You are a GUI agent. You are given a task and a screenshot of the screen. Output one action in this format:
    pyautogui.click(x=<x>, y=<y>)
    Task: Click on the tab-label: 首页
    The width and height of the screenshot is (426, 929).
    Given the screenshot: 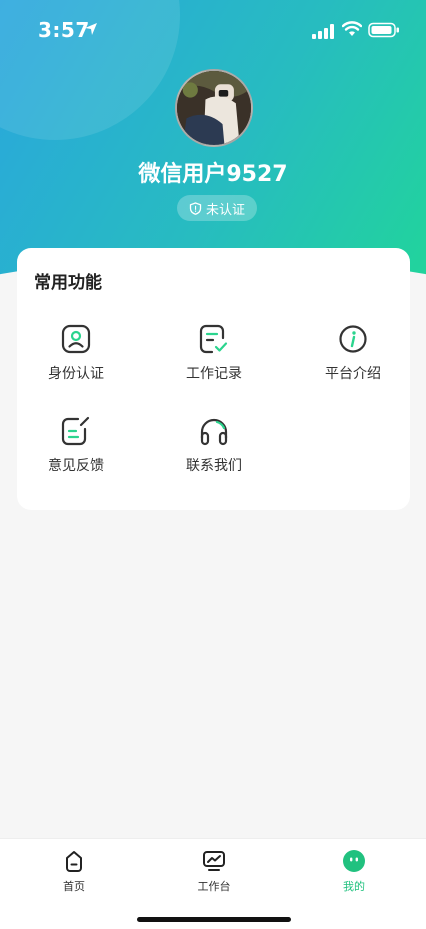 What is the action you would take?
    pyautogui.click(x=74, y=886)
    